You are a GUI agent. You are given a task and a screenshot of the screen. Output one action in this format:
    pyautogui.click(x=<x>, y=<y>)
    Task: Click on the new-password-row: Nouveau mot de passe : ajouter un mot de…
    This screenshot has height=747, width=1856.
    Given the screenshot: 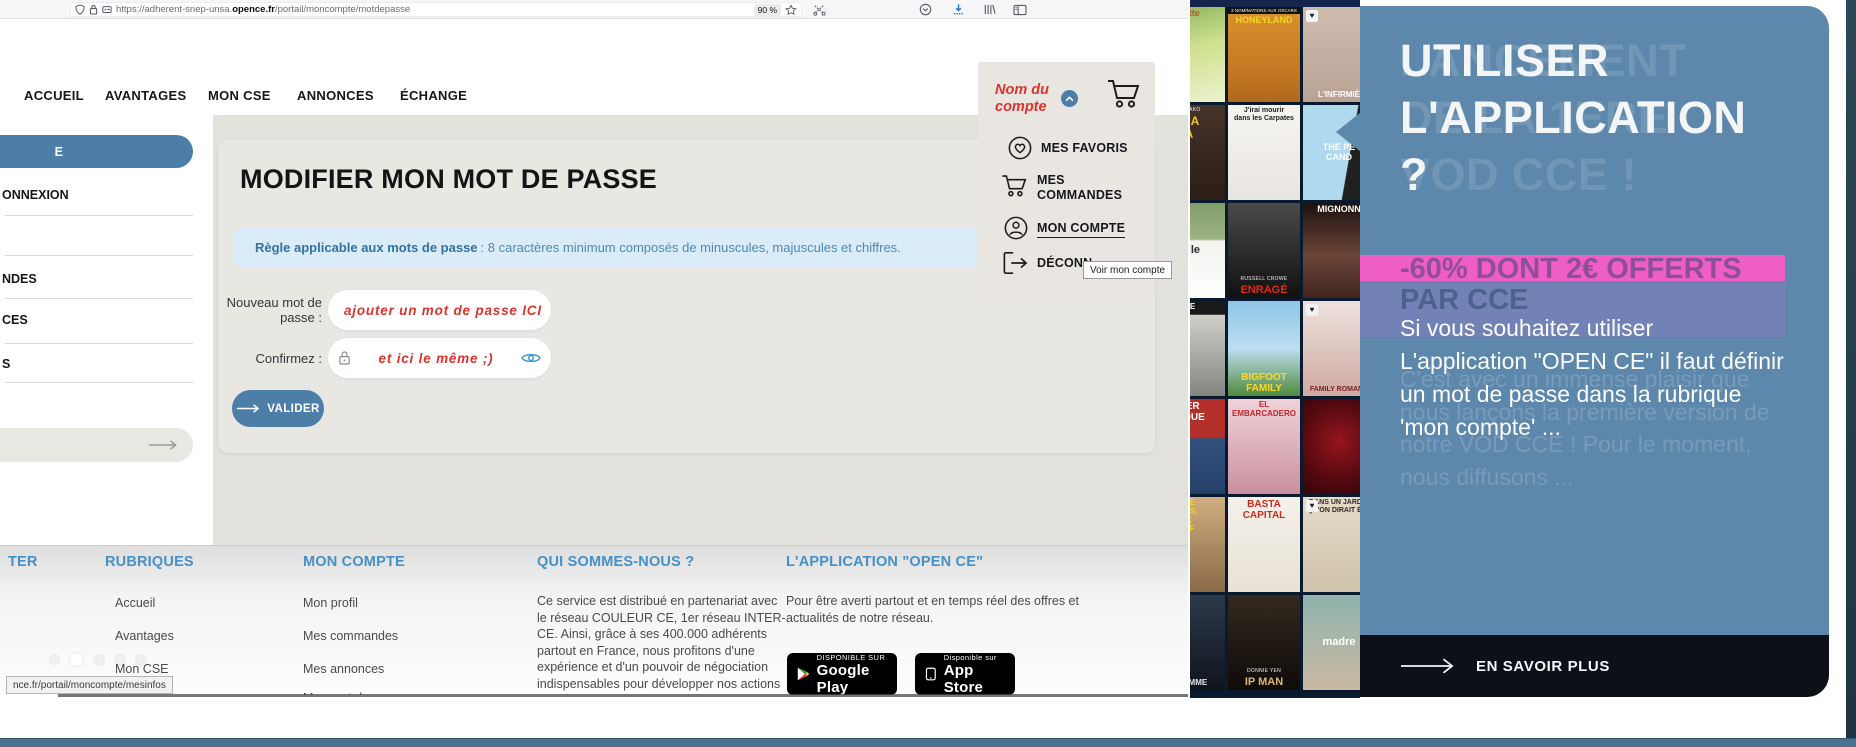 What is the action you would take?
    pyautogui.click(x=386, y=310)
    